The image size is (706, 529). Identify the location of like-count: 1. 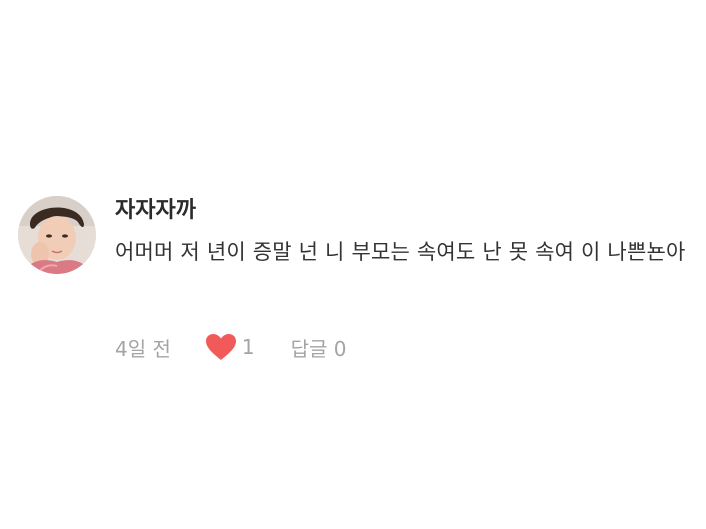
(248, 347).